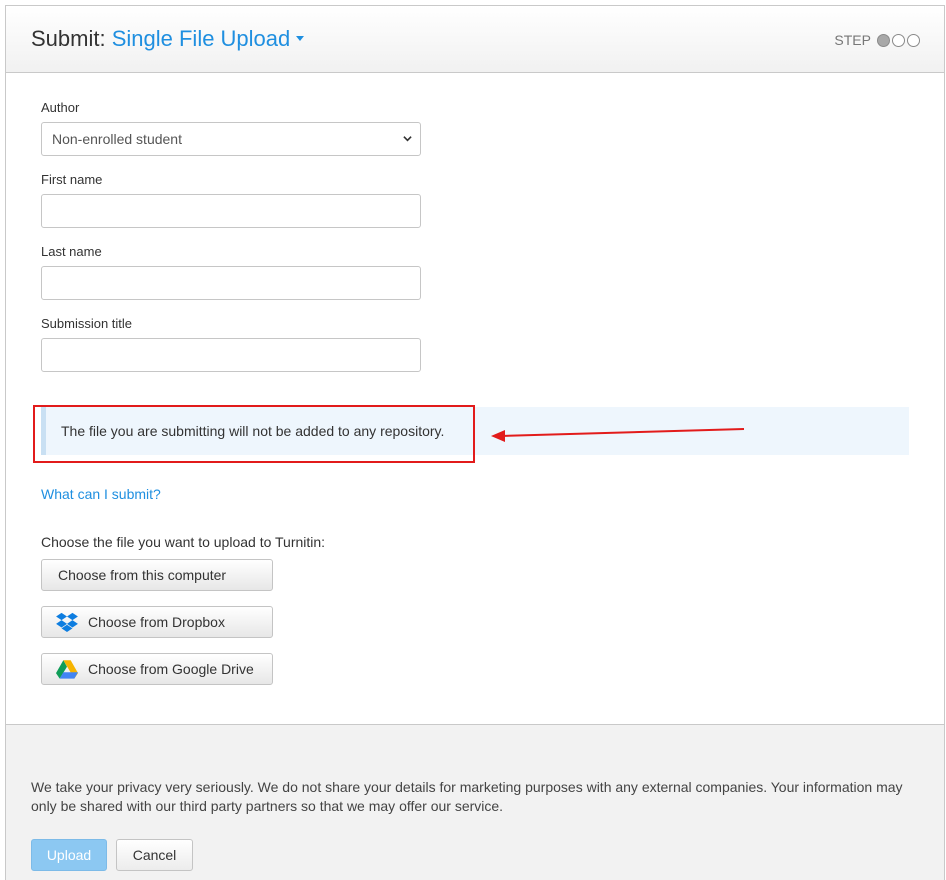 The width and height of the screenshot is (946, 880). What do you see at coordinates (87, 323) in the screenshot?
I see `submission-title-label: Submission title` at bounding box center [87, 323].